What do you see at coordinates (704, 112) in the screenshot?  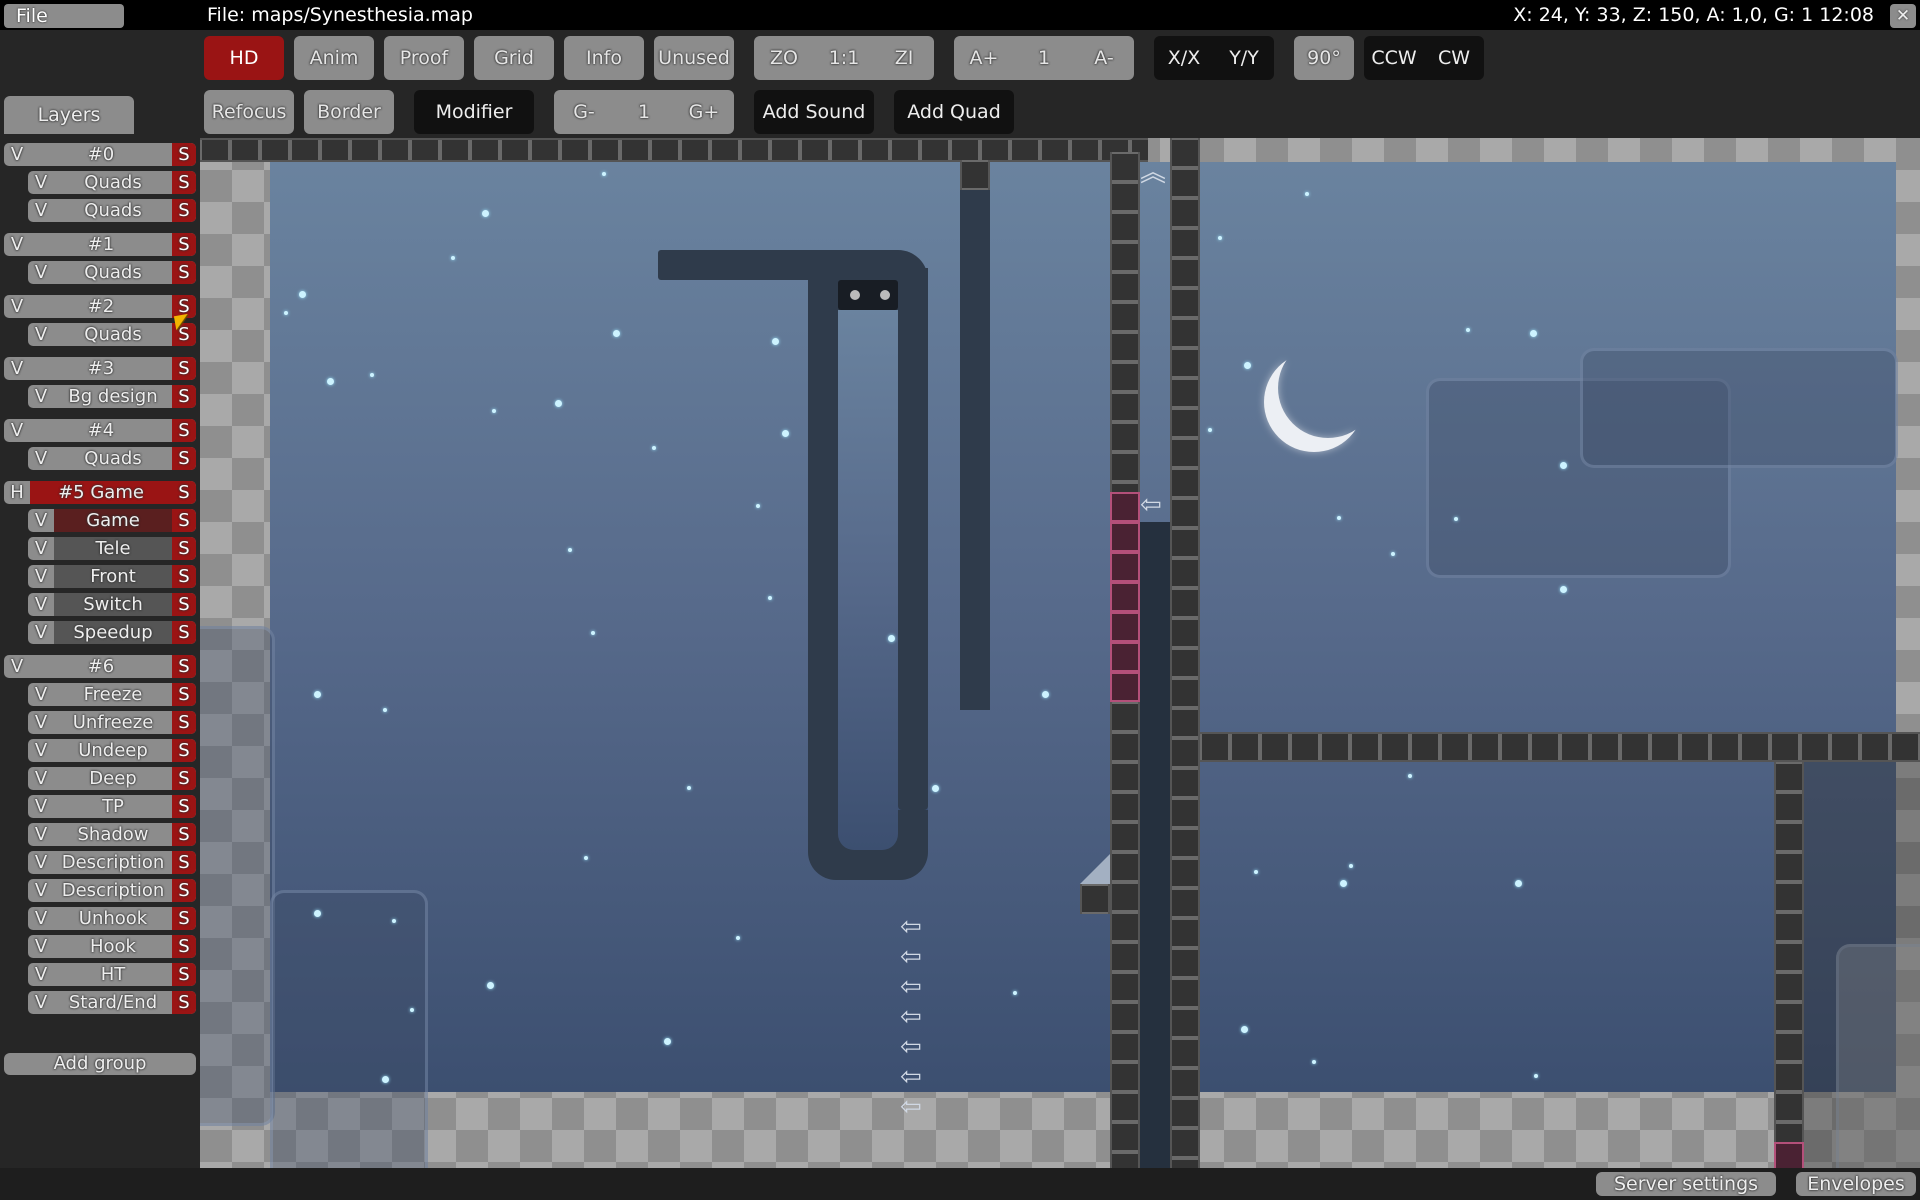 I see `grid-up-button: G+` at bounding box center [704, 112].